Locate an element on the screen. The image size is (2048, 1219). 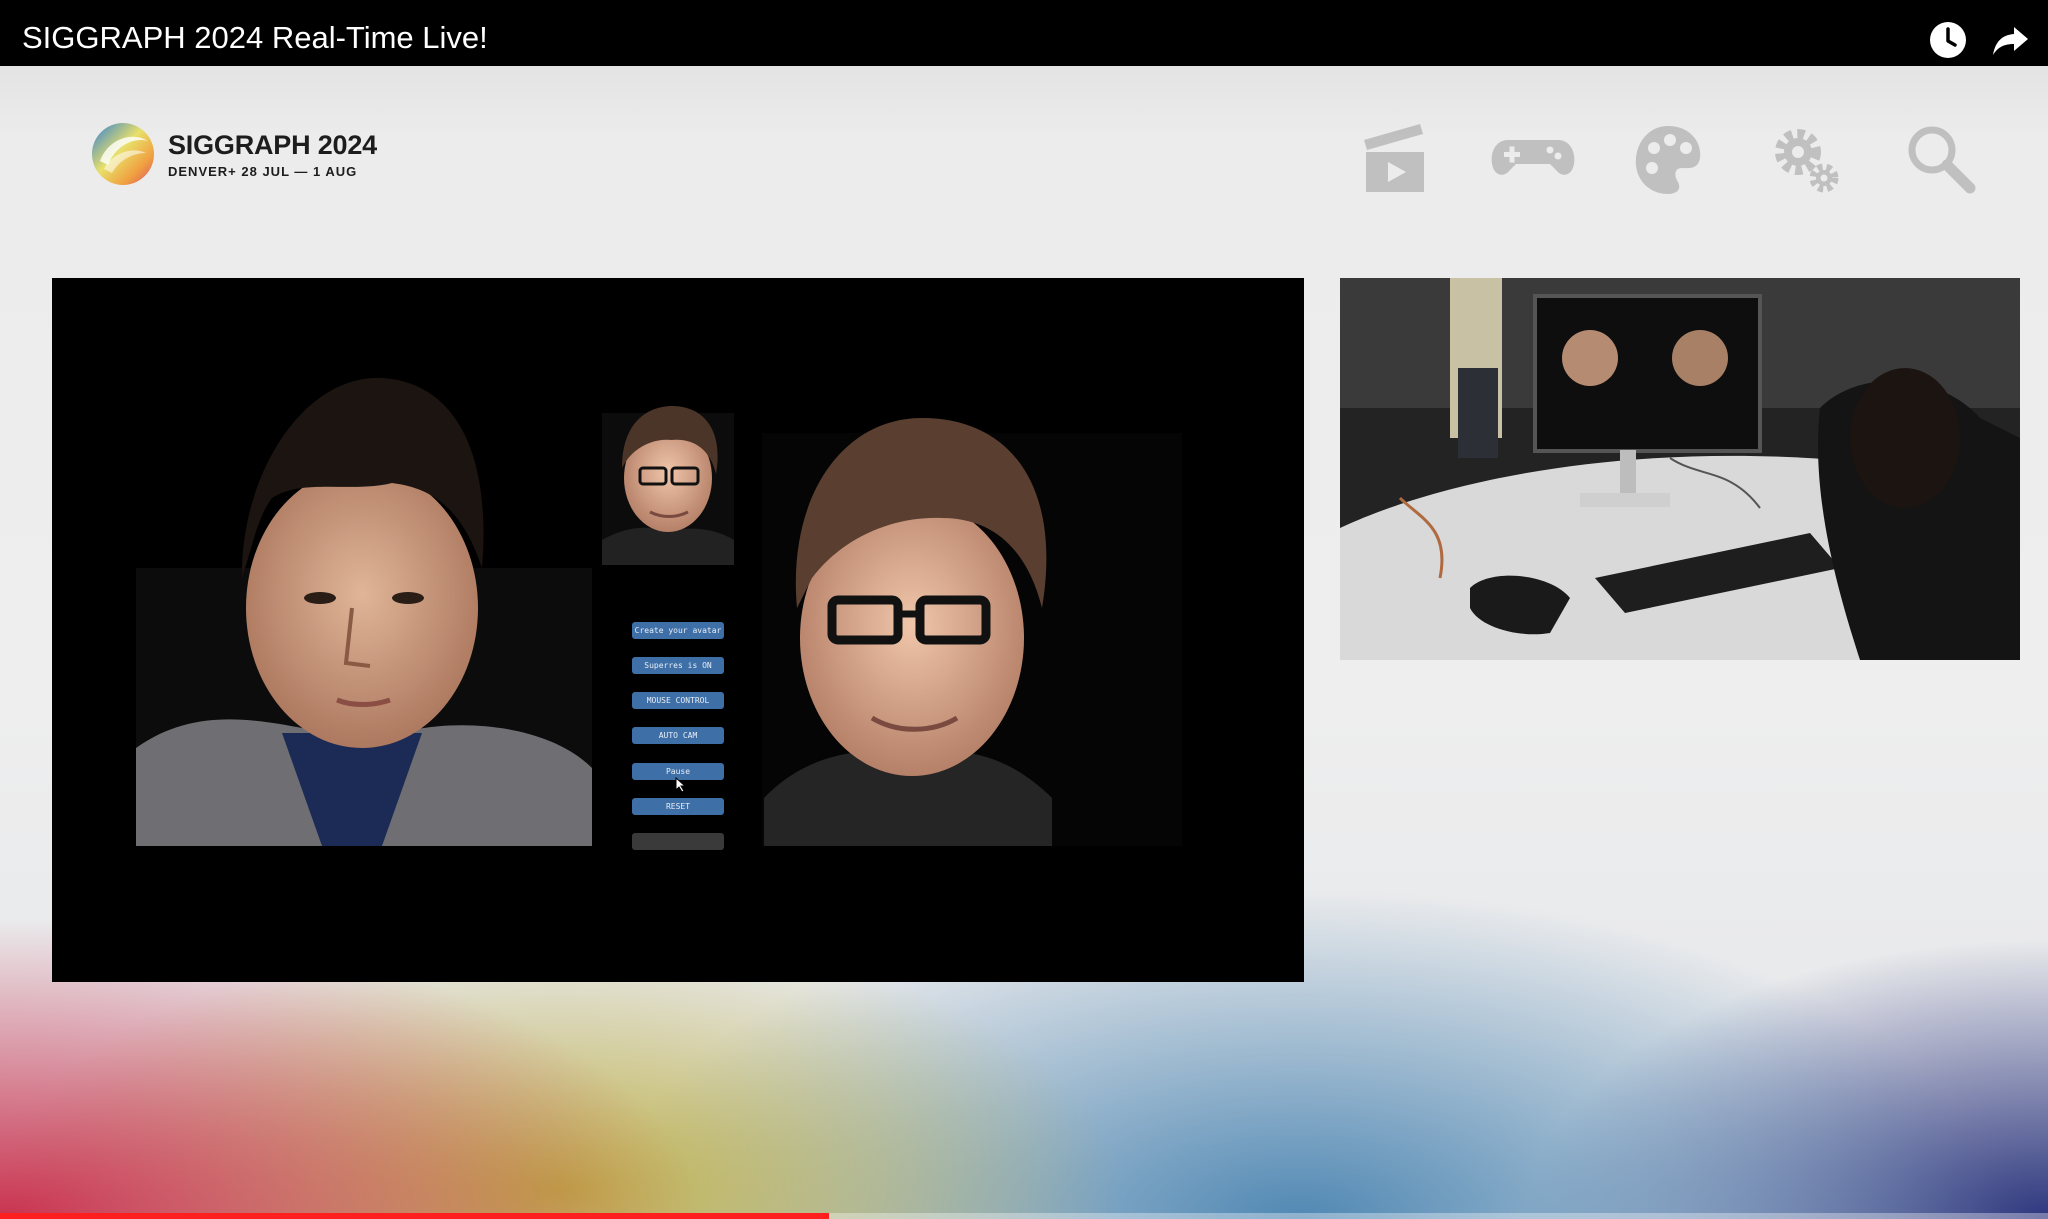
stage-camera-video is located at coordinates (1680, 469).